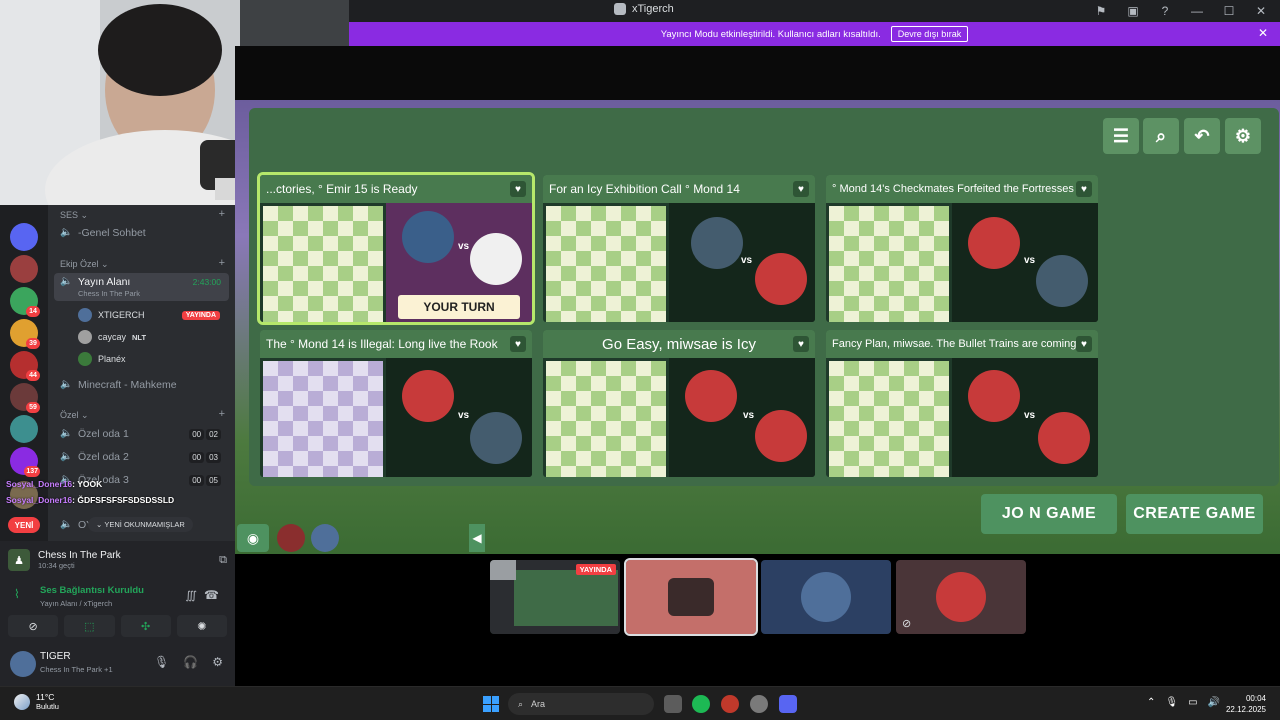  I want to click on voice-channel: Yayın Alanı / xTigerch, so click(76, 603).